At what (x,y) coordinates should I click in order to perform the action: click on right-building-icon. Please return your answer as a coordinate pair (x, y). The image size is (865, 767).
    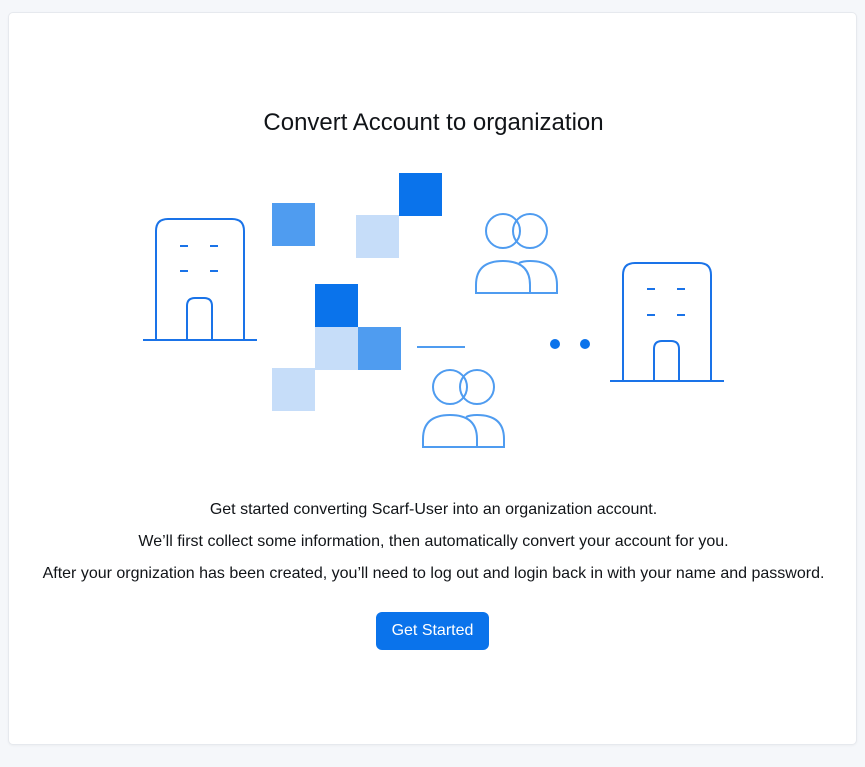
    Looking at the image, I should click on (667, 322).